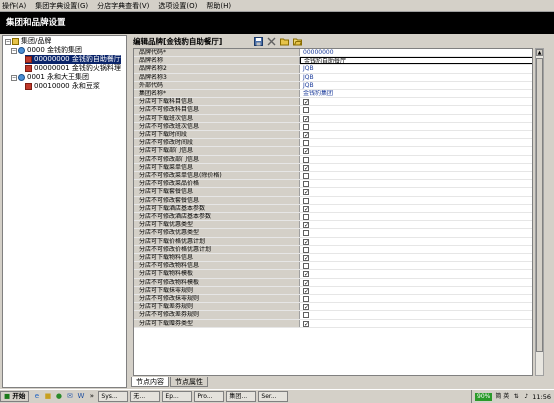 This screenshot has height=403, width=554. Describe the element at coordinates (416, 68) in the screenshot. I see `property-value: JQB` at that location.